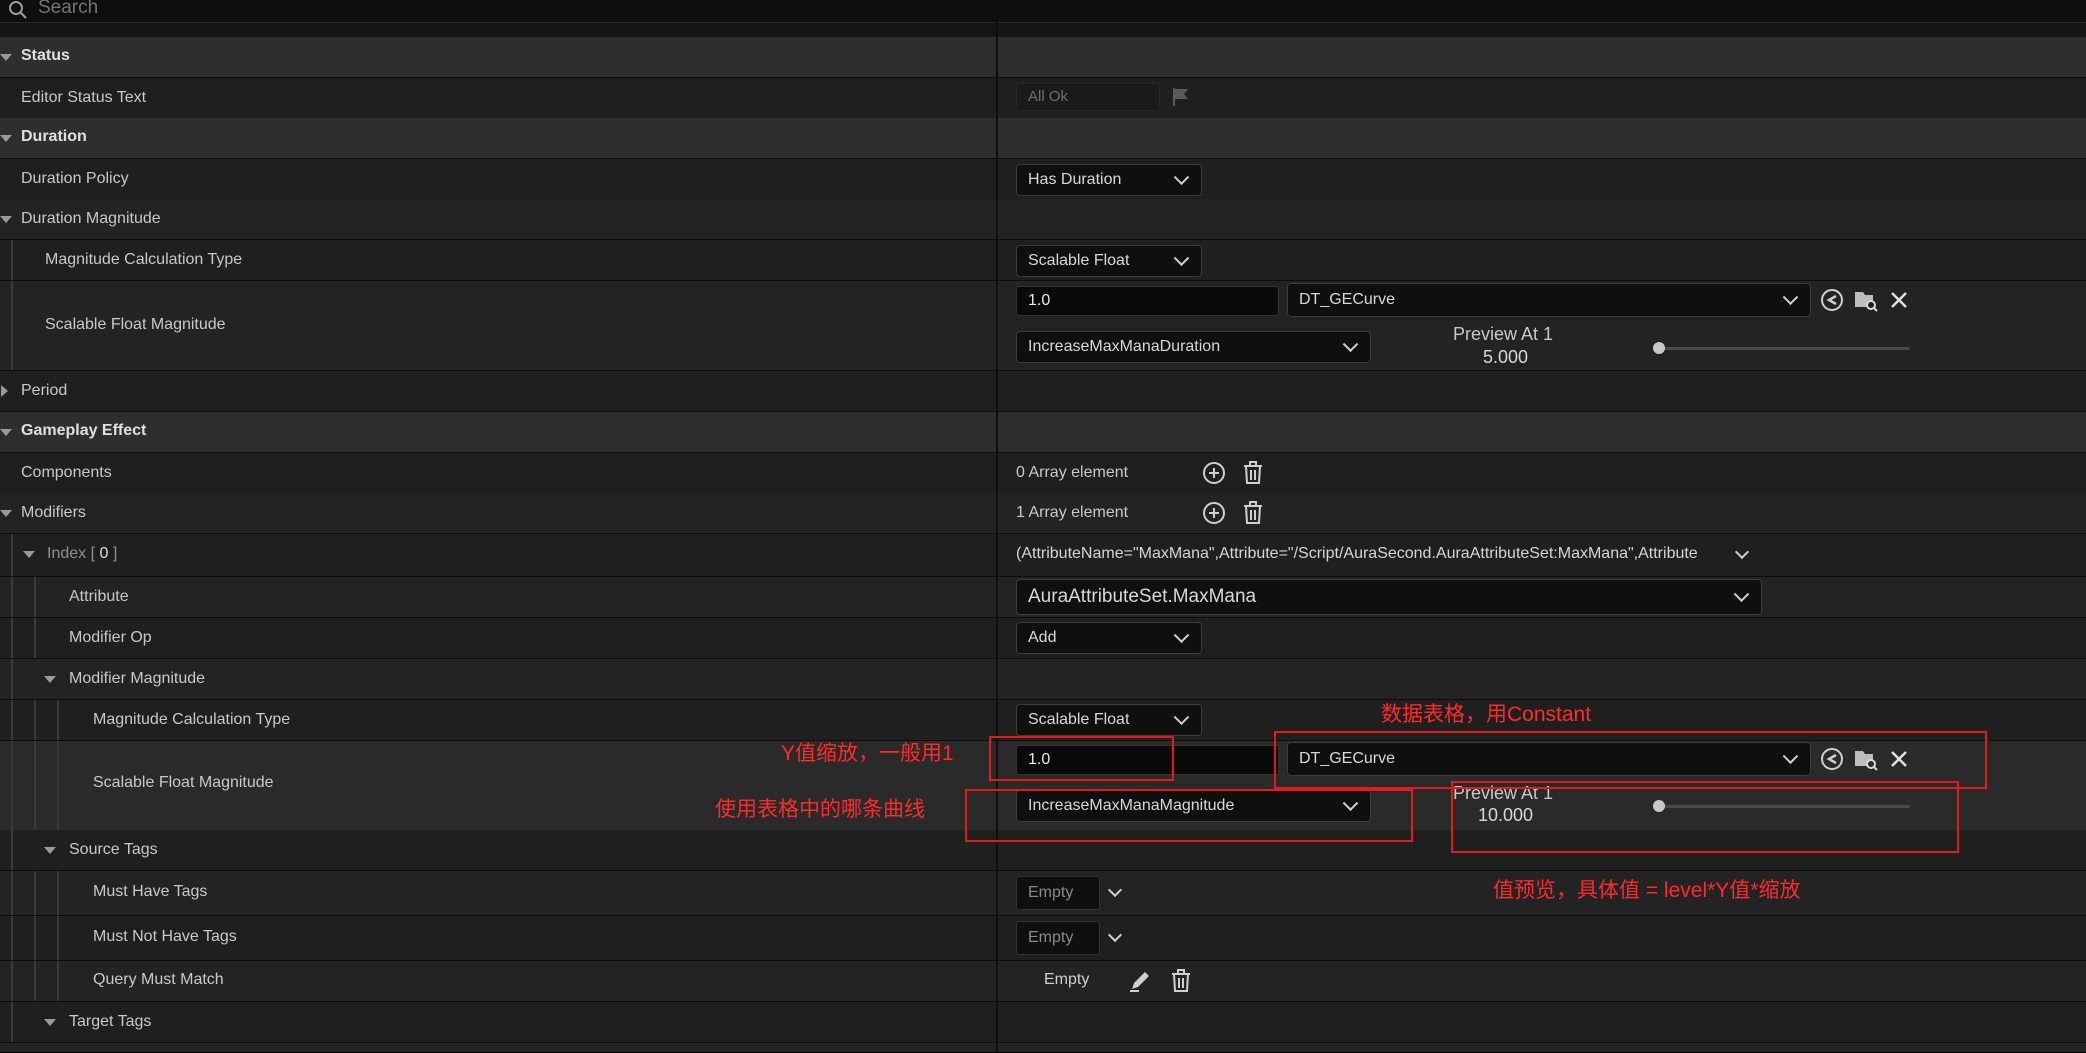 The height and width of the screenshot is (1053, 2086). Describe the element at coordinates (1088, 97) in the screenshot. I see `editor-status-field: All Ok` at that location.